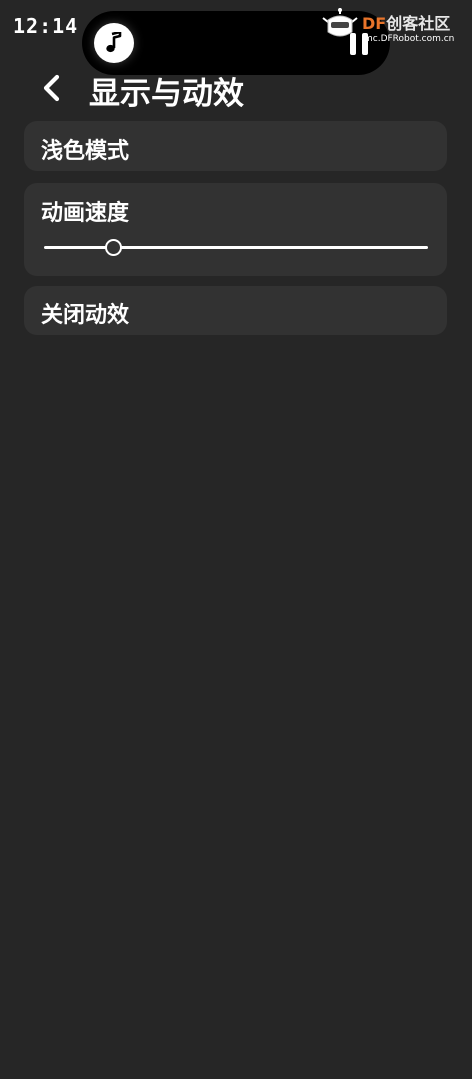  I want to click on watermark-brand: DF创客社区, so click(406, 23).